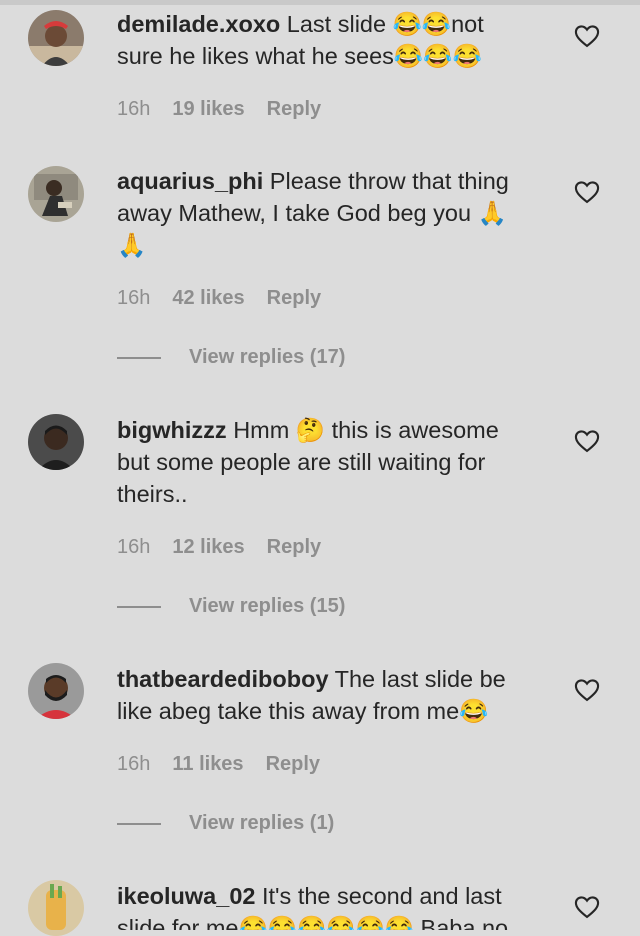 The width and height of the screenshot is (640, 936). I want to click on view-replies: View replies (15), so click(231, 606).